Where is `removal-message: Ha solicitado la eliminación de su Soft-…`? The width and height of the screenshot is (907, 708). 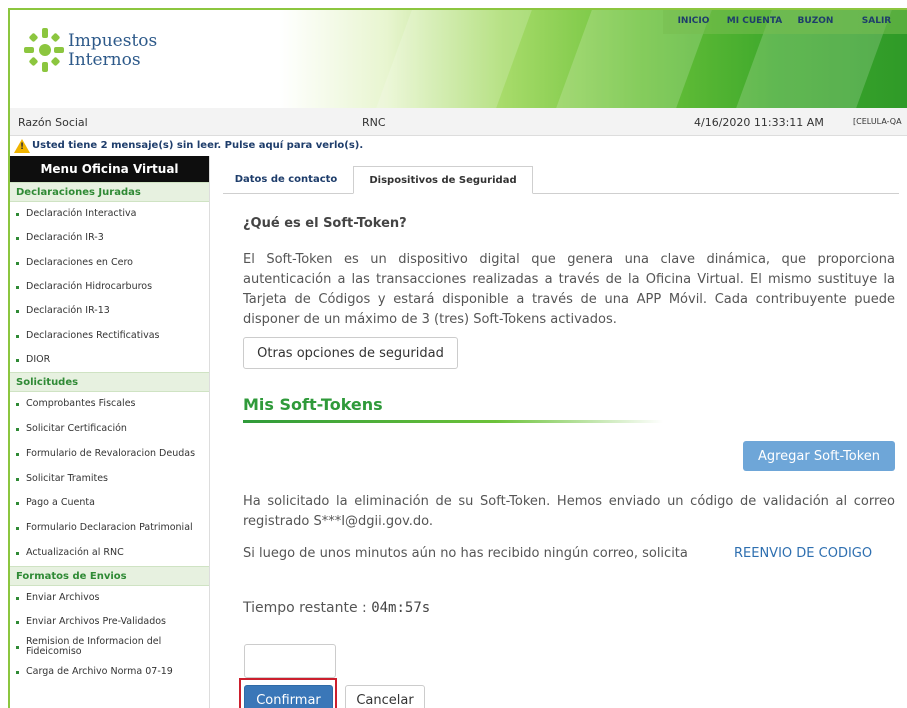 removal-message: Ha solicitado la eliminación de su Soft-… is located at coordinates (569, 511).